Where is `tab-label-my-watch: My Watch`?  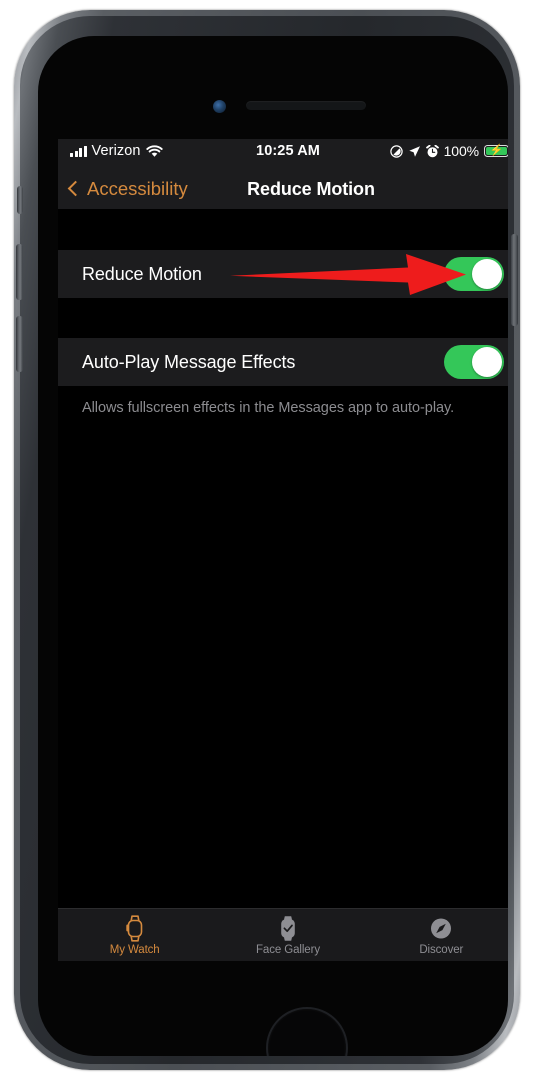 tab-label-my-watch: My Watch is located at coordinates (134, 949).